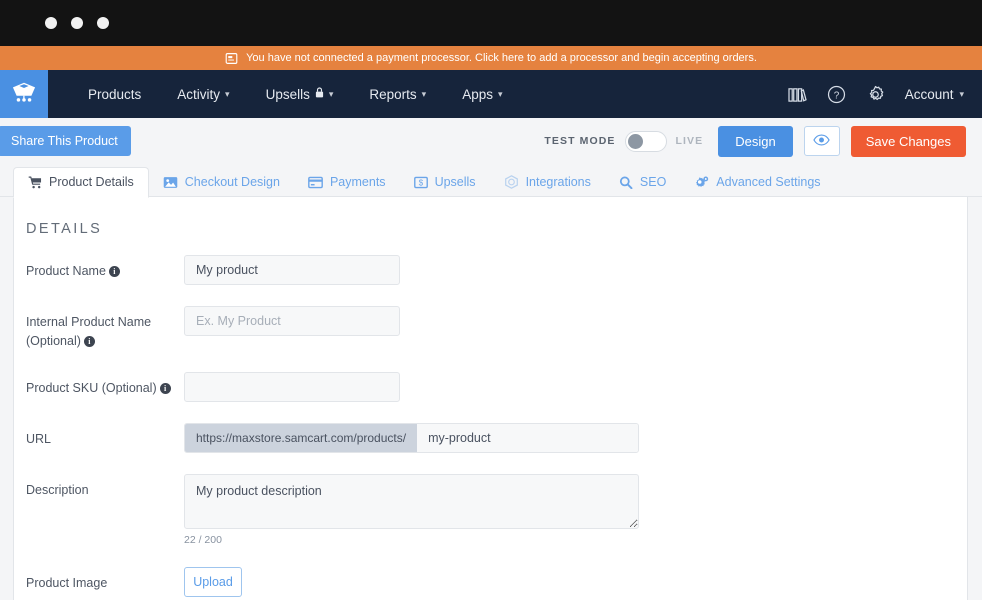 This screenshot has height=600, width=982. Describe the element at coordinates (527, 438) in the screenshot. I see `url-slug-input` at that location.